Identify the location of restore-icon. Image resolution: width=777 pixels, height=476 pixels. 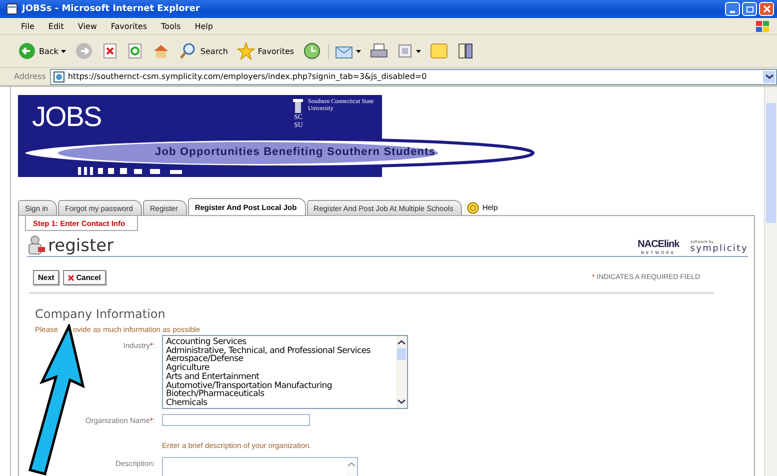
(750, 9).